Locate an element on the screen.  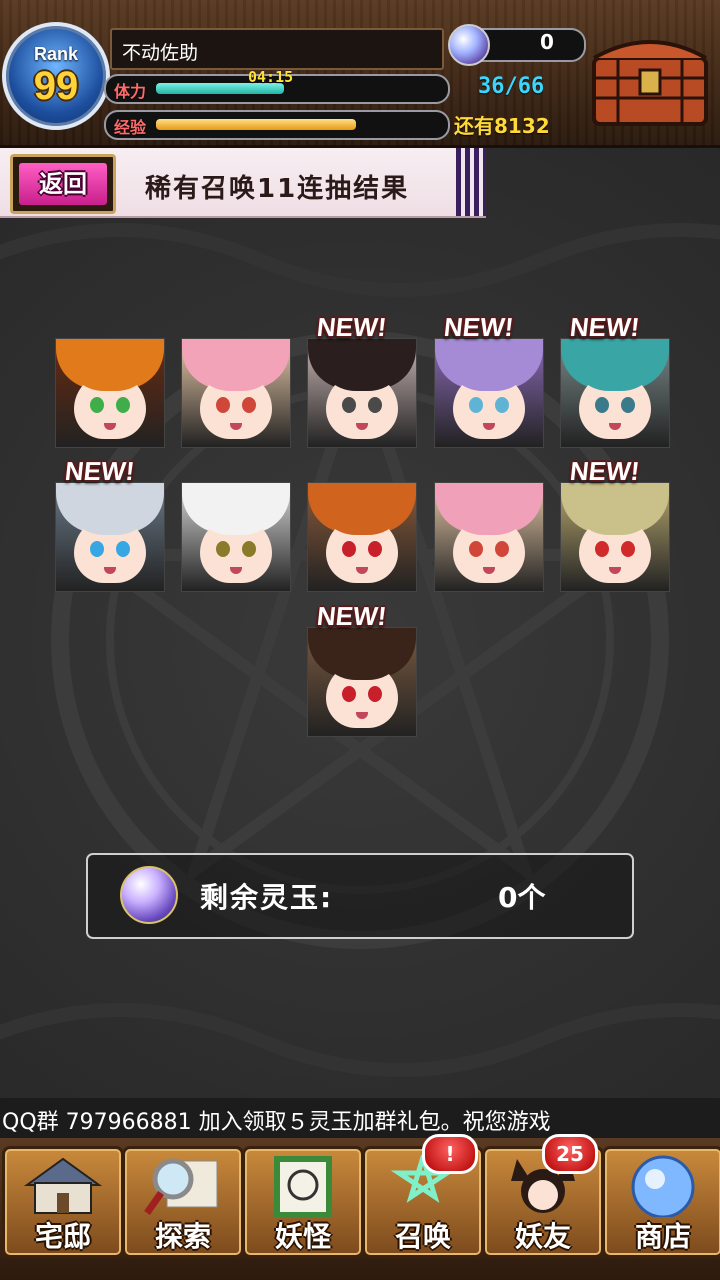
stamina-timer: 04:15 is located at coordinates (271, 77).